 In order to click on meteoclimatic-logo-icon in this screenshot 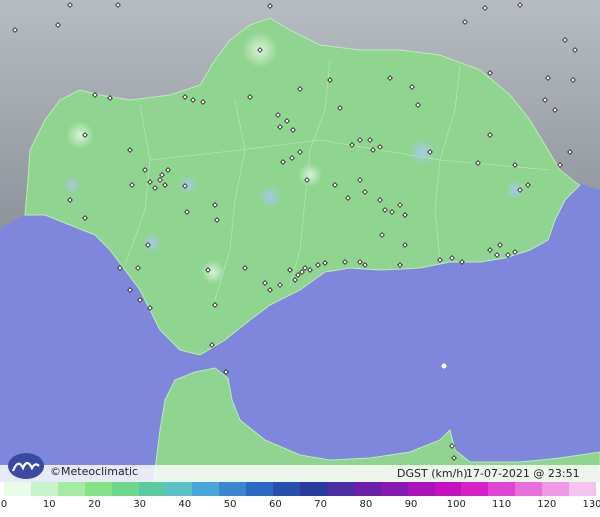, I will do `click(26, 466)`.